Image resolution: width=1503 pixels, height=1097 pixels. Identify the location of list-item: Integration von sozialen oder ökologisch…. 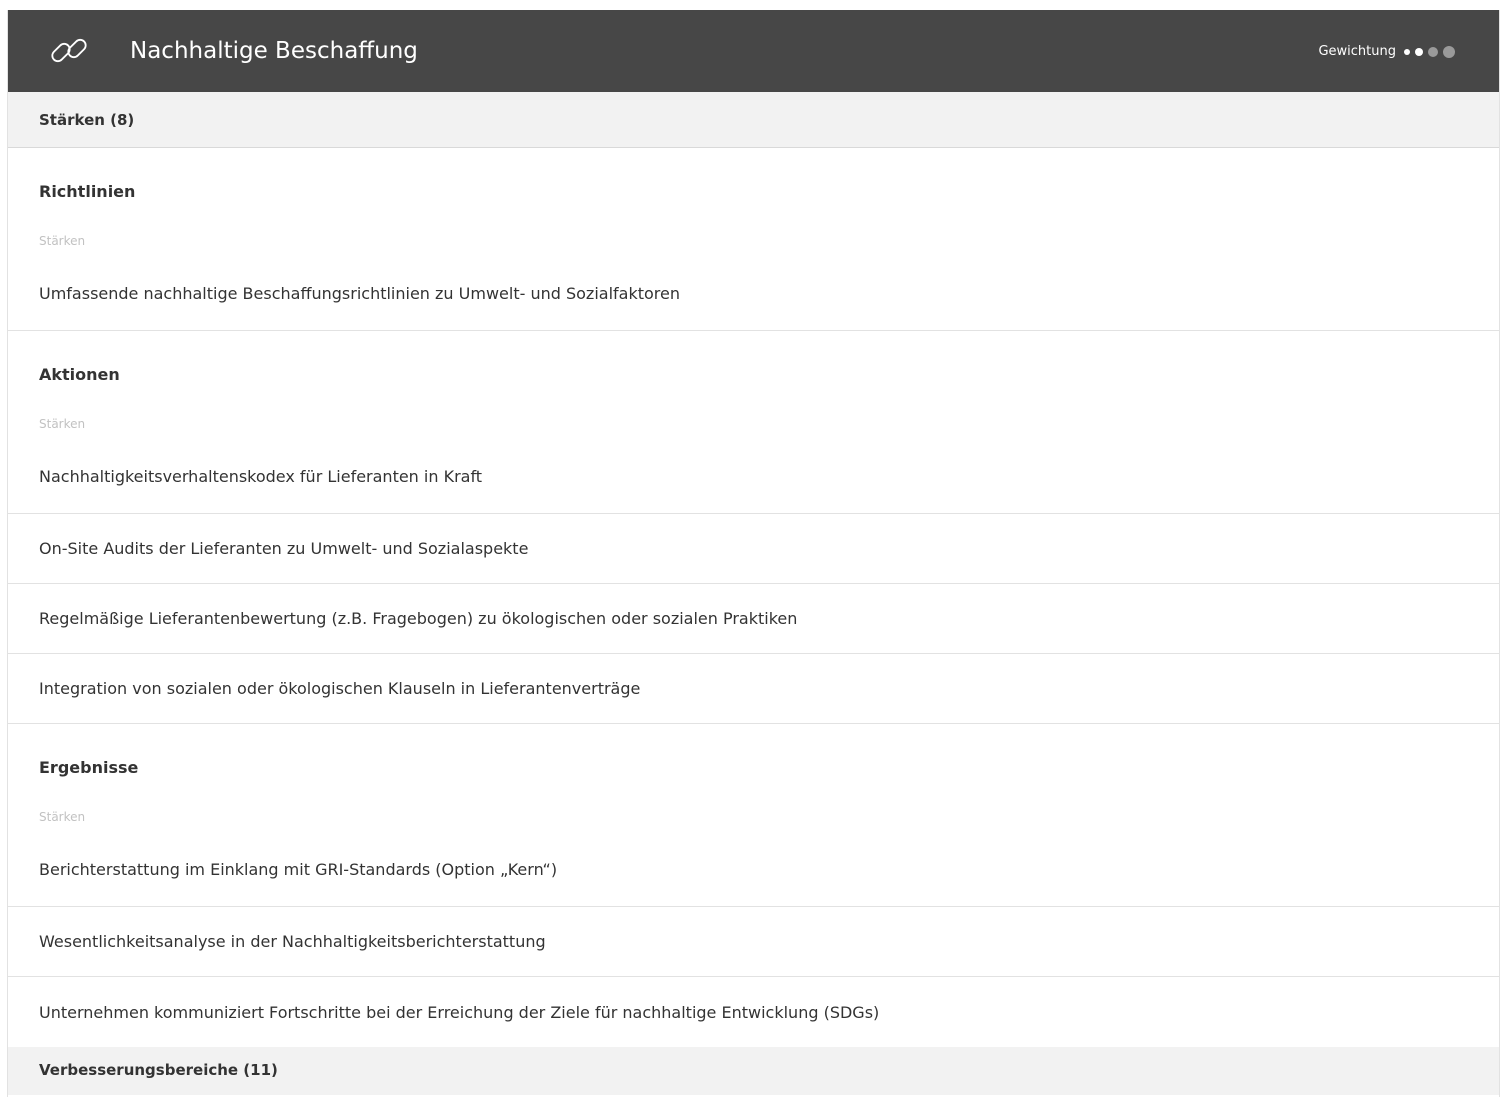
(753, 689).